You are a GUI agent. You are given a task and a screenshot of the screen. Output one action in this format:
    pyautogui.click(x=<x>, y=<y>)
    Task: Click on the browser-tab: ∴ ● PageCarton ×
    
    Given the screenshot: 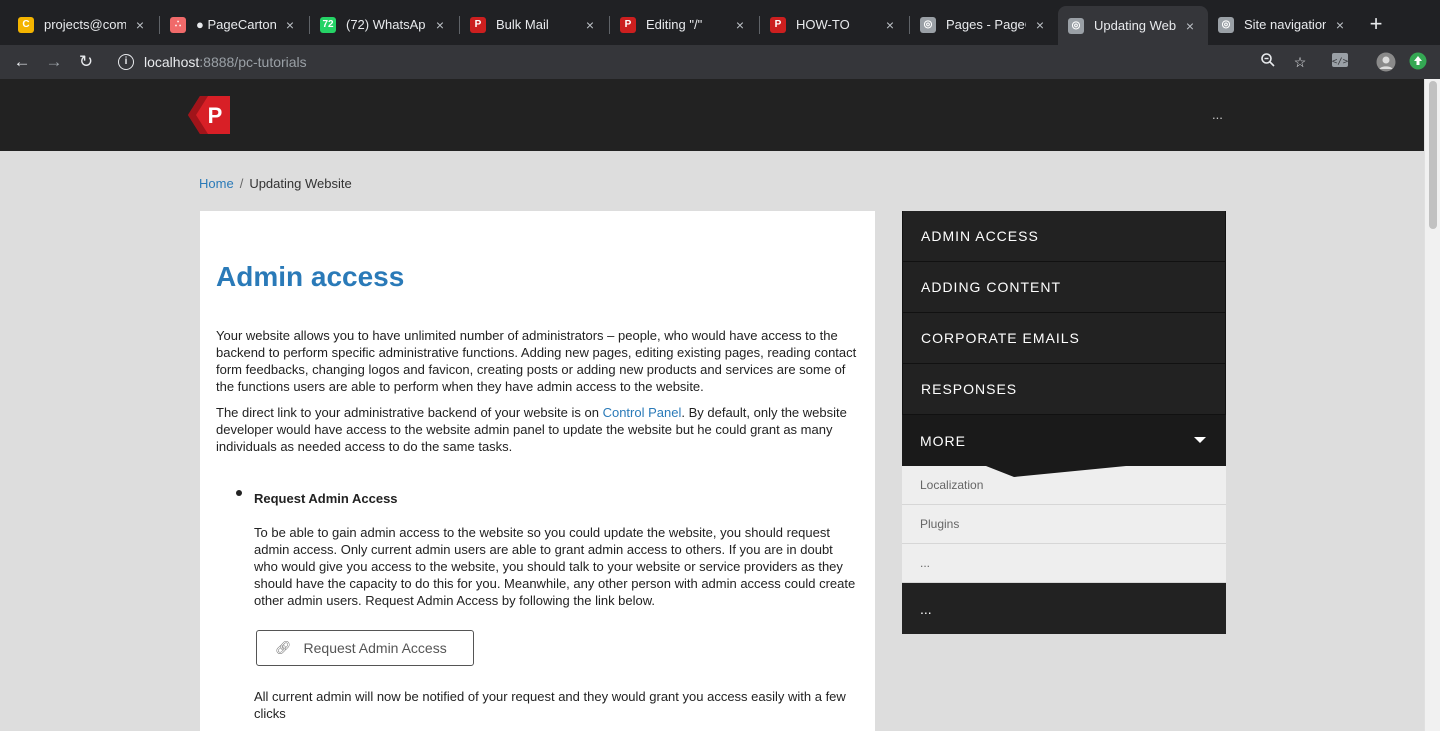 What is the action you would take?
    pyautogui.click(x=234, y=24)
    